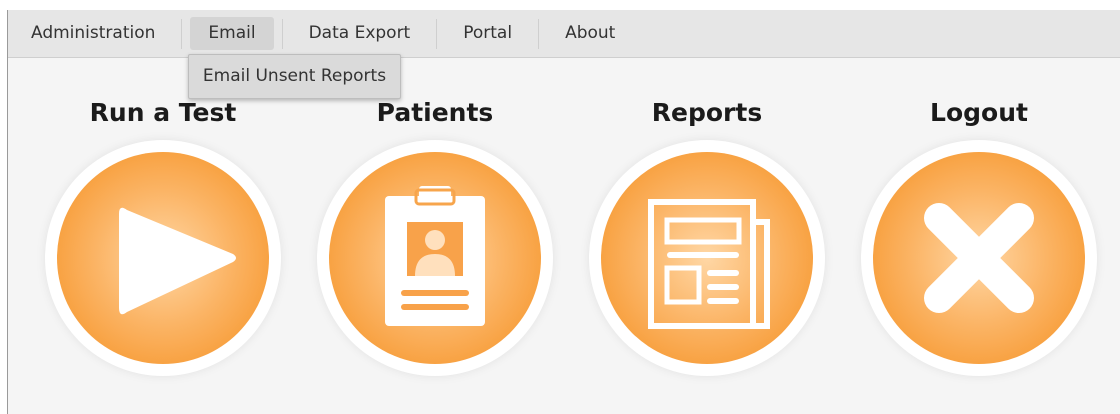 The width and height of the screenshot is (1120, 414). I want to click on play-icon, so click(177, 261).